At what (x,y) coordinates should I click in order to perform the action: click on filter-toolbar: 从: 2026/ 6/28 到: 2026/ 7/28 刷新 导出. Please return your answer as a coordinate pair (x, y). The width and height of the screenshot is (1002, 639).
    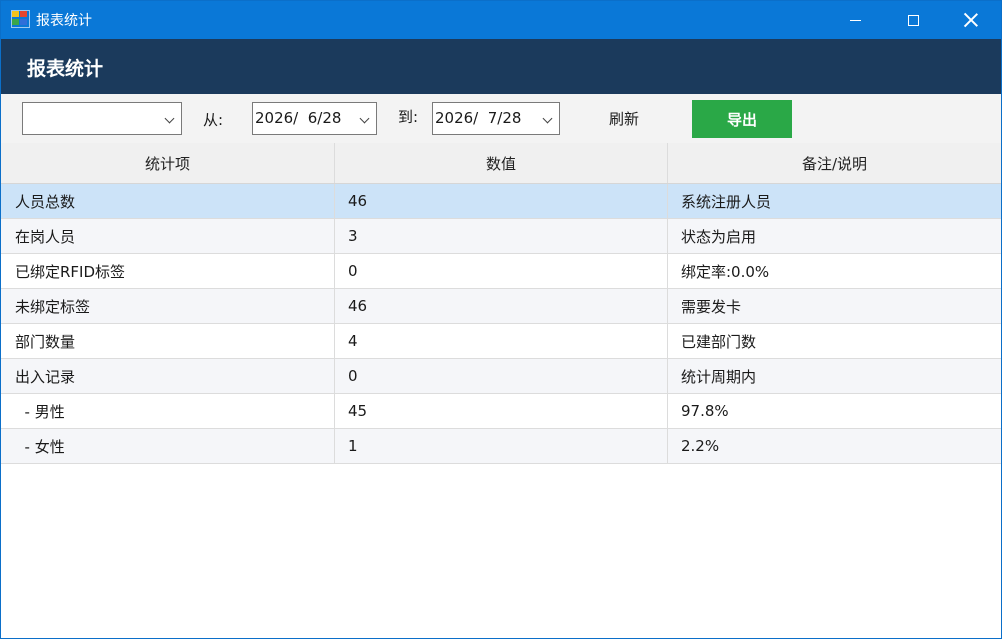
    Looking at the image, I should click on (501, 118).